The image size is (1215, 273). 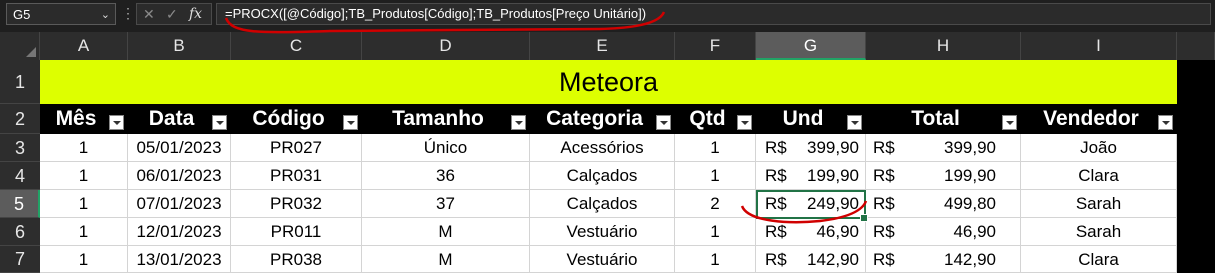 What do you see at coordinates (811, 119) in the screenshot?
I see `table-header-7: Und` at bounding box center [811, 119].